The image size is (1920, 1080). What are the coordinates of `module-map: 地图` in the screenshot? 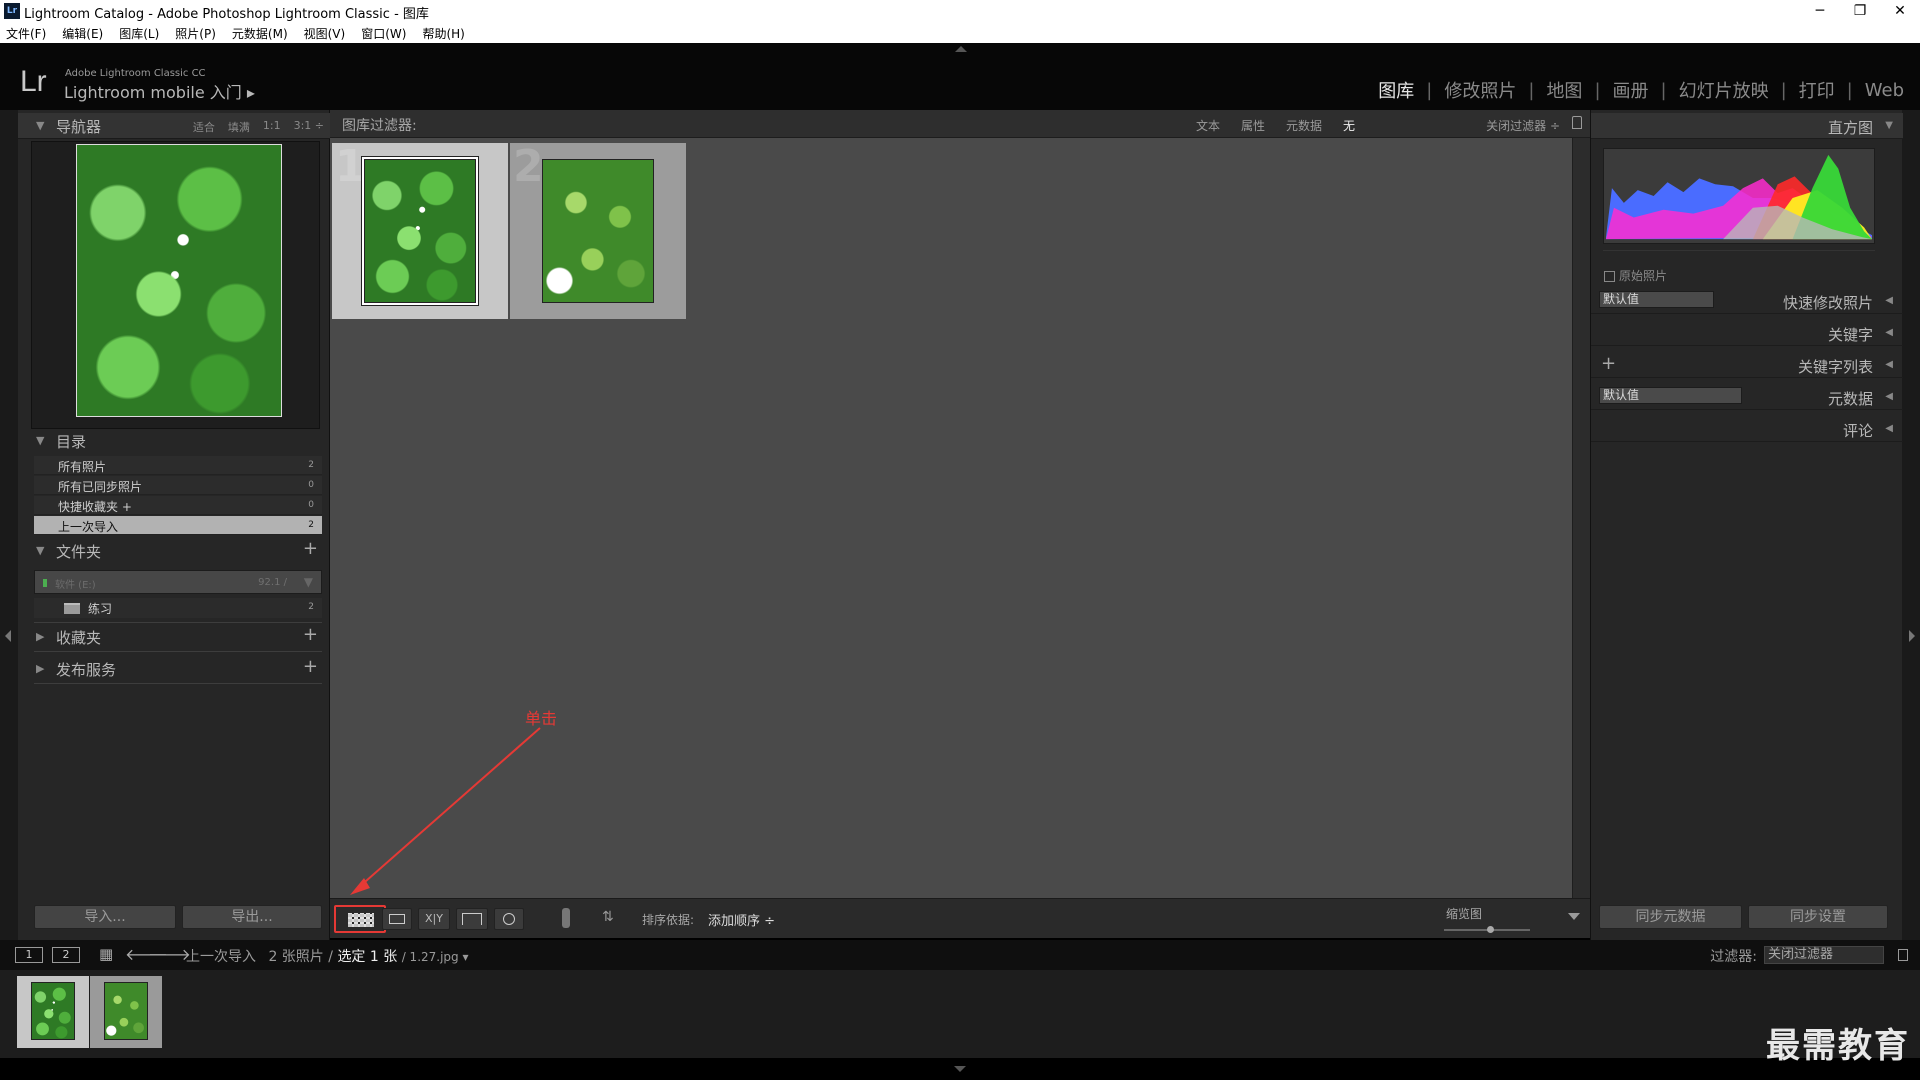 It's located at (1564, 90).